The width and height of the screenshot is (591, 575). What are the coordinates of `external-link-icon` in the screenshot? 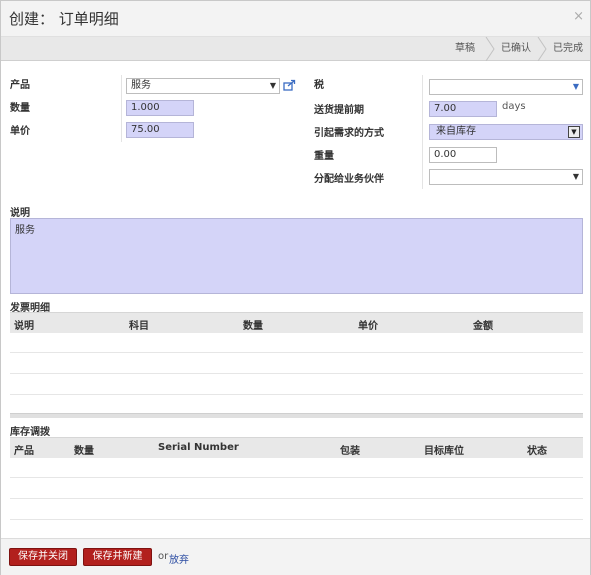 It's located at (289, 85).